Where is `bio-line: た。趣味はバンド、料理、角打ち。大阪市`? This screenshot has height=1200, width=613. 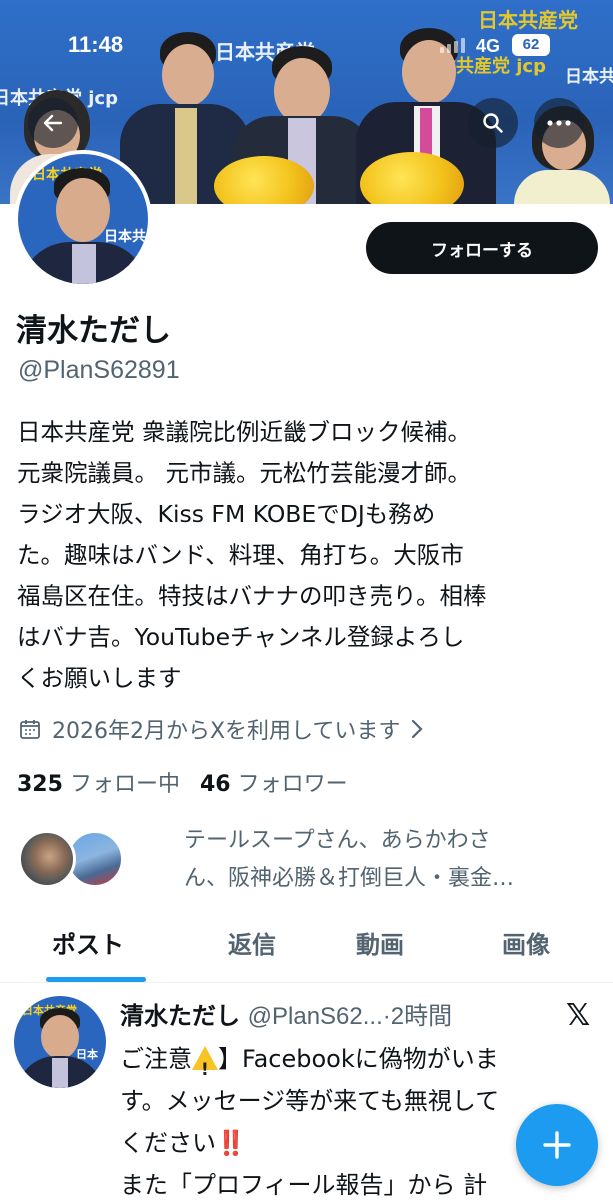
bio-line: た。趣味はバンド、料理、角打ち。大阪市 is located at coordinates (240, 555).